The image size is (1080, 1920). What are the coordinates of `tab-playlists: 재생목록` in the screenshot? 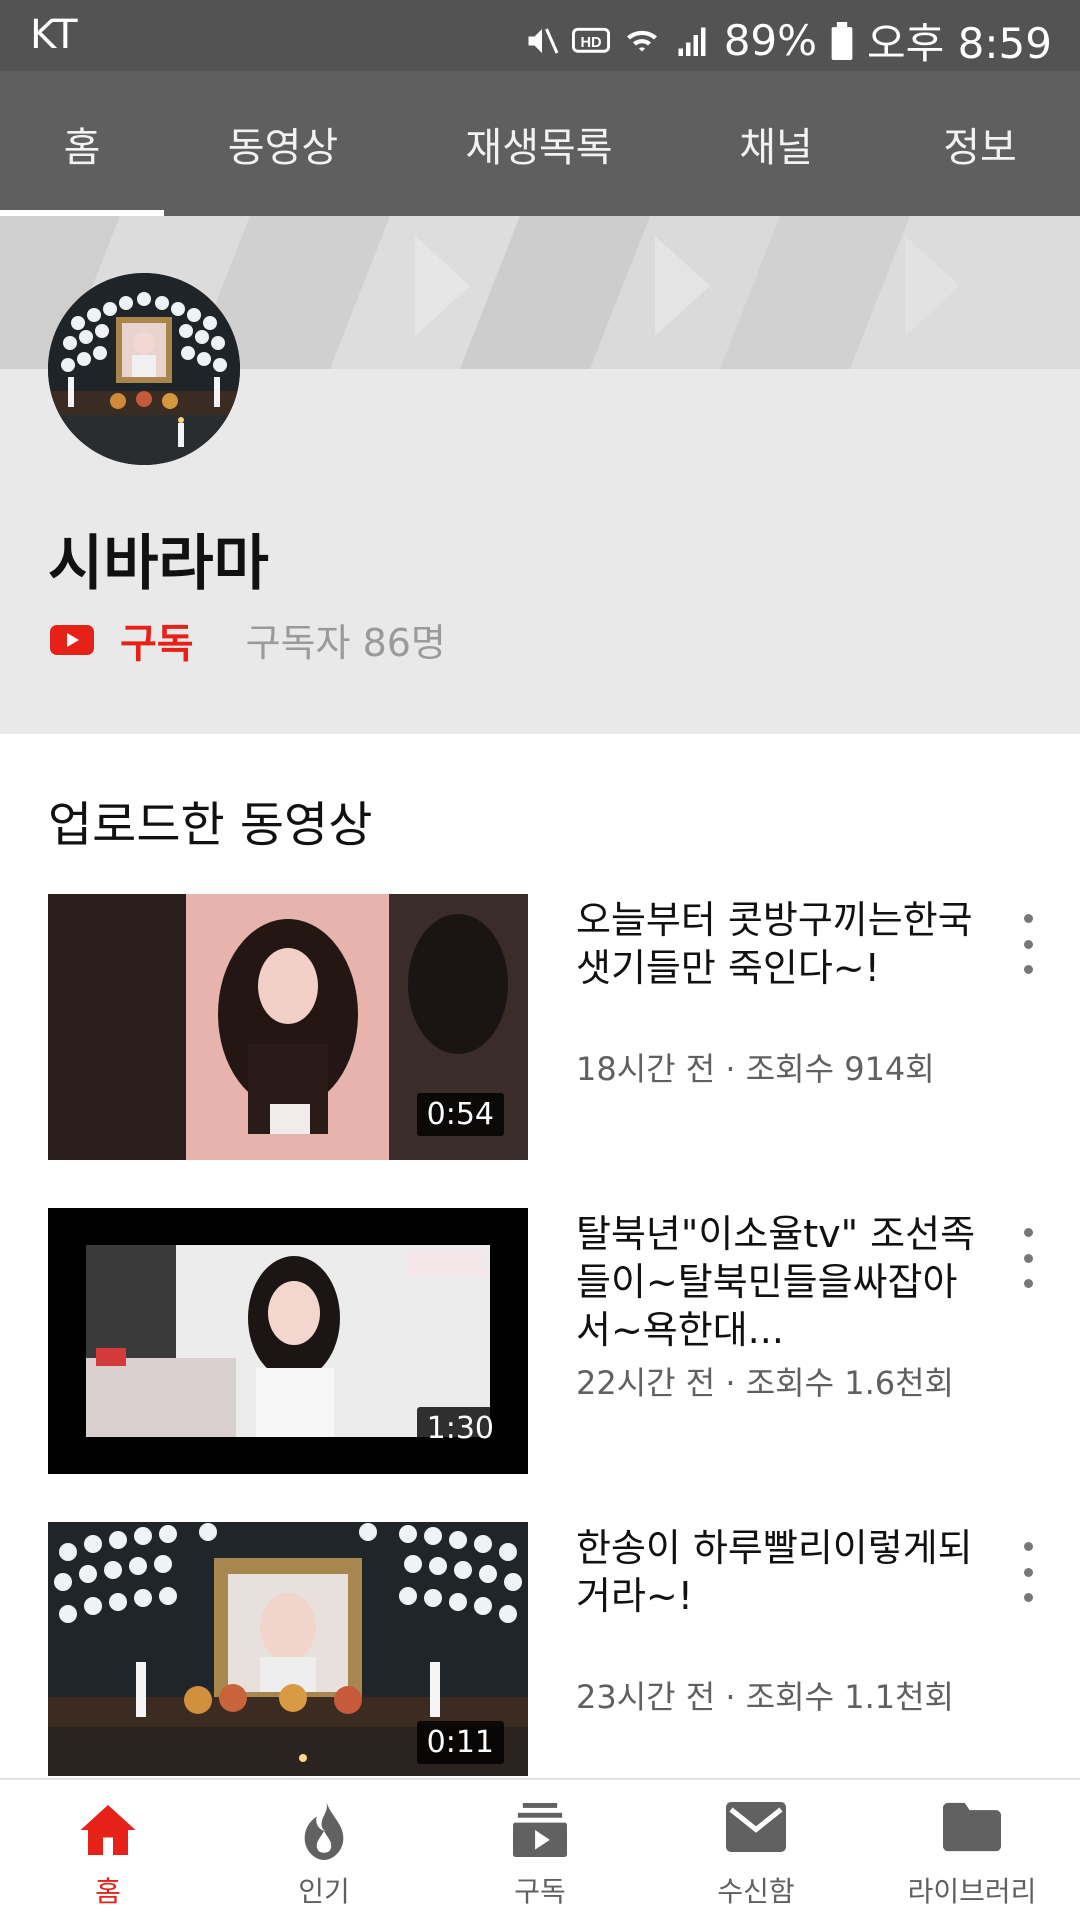 It's located at (539, 143).